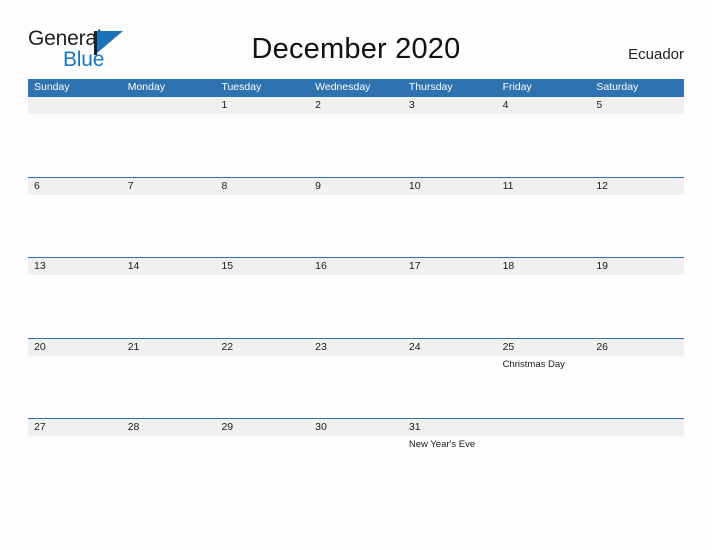 This screenshot has width=712, height=550. Describe the element at coordinates (637, 137) in the screenshot. I see `day-cell: 5` at that location.